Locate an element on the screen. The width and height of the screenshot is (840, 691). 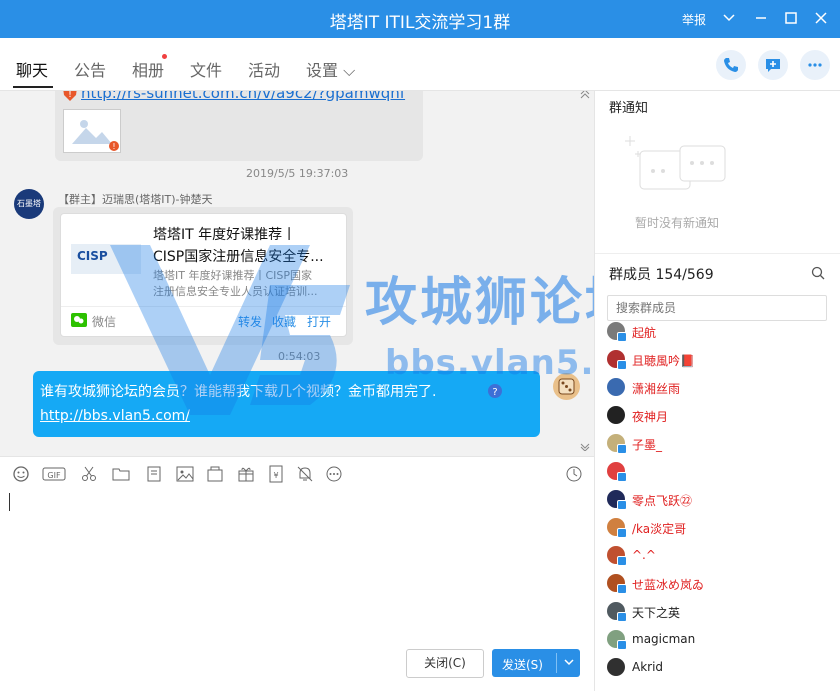
member-row: ^.^ is located at coordinates (722, 556).